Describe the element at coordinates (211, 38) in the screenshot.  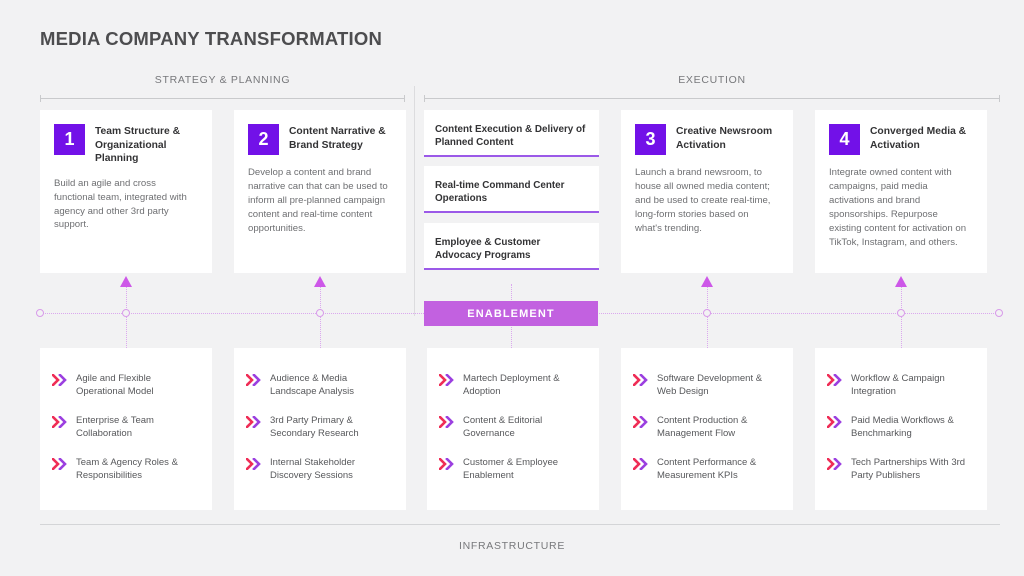
I see `page-title: MEDIA COMPANY TRANSFORMATION` at that location.